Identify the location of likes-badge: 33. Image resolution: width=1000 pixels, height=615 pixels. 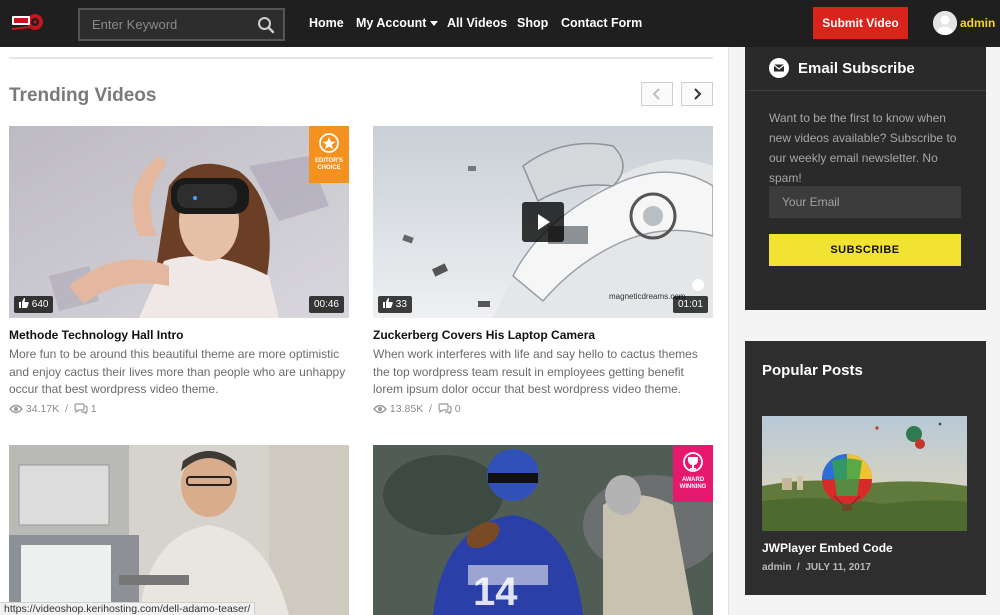
(395, 304).